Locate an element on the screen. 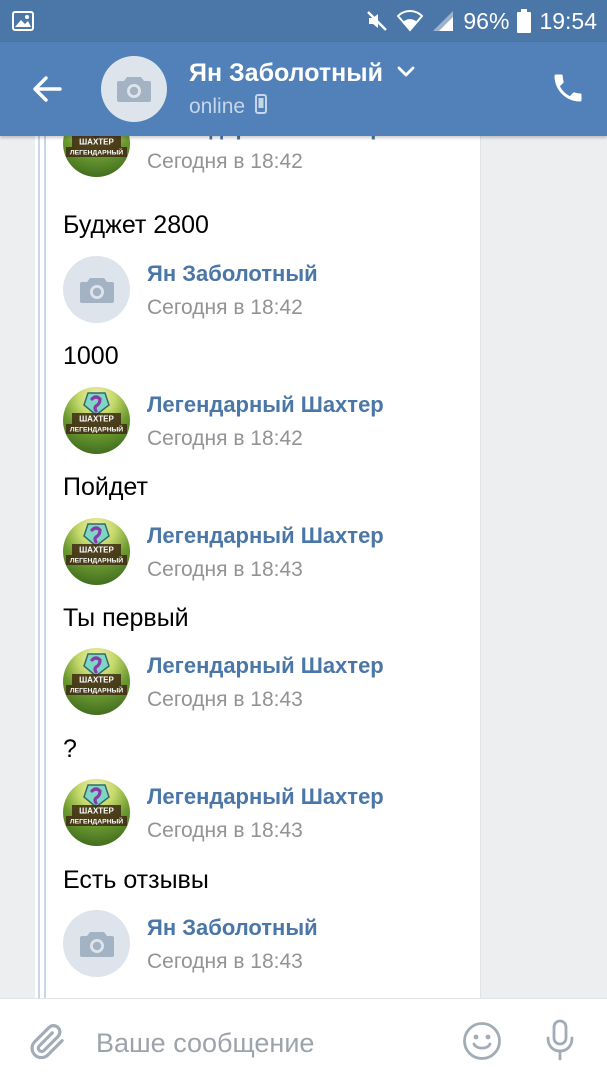 This screenshot has width=607, height=1080. message-header: Ян Заболотный Сегодня в 18:42 is located at coordinates (263, 289).